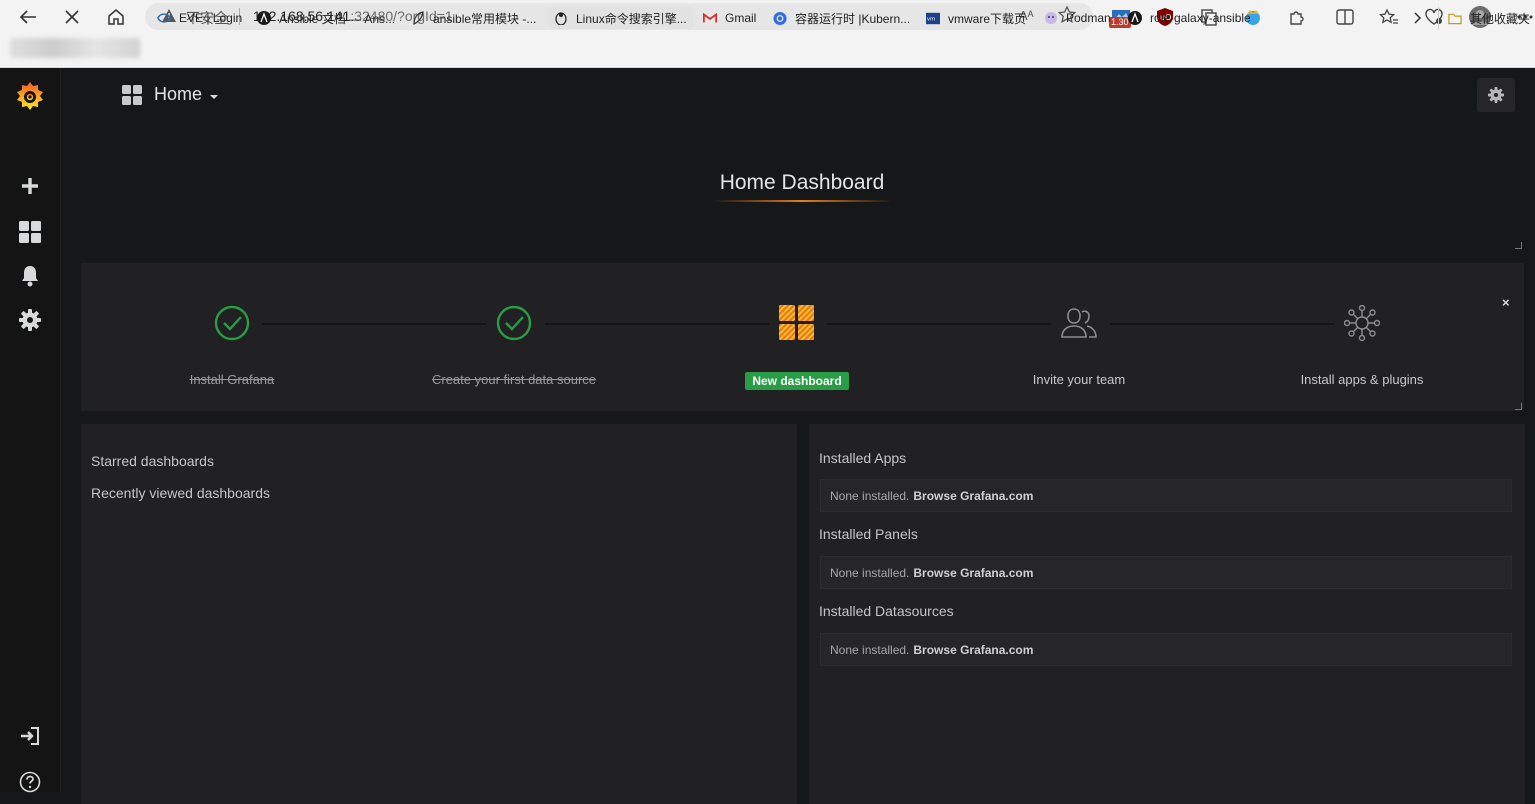 The width and height of the screenshot is (1535, 804). Describe the element at coordinates (868, 534) in the screenshot. I see `installed-panels-heading: Installed Panels` at that location.